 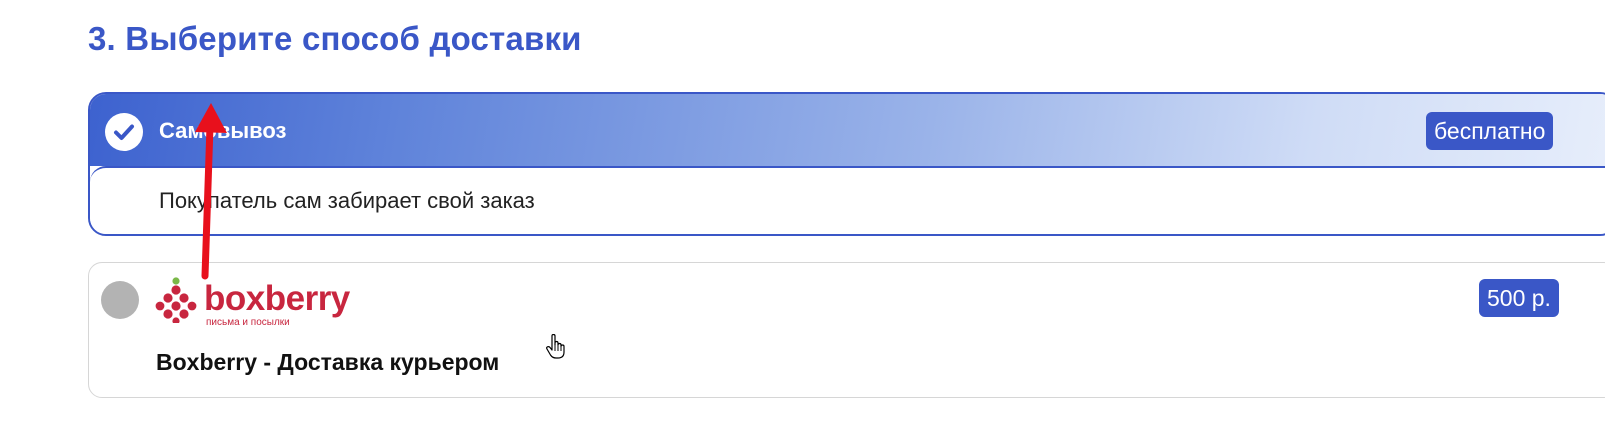 What do you see at coordinates (176, 300) in the screenshot?
I see `berry-dots-icon` at bounding box center [176, 300].